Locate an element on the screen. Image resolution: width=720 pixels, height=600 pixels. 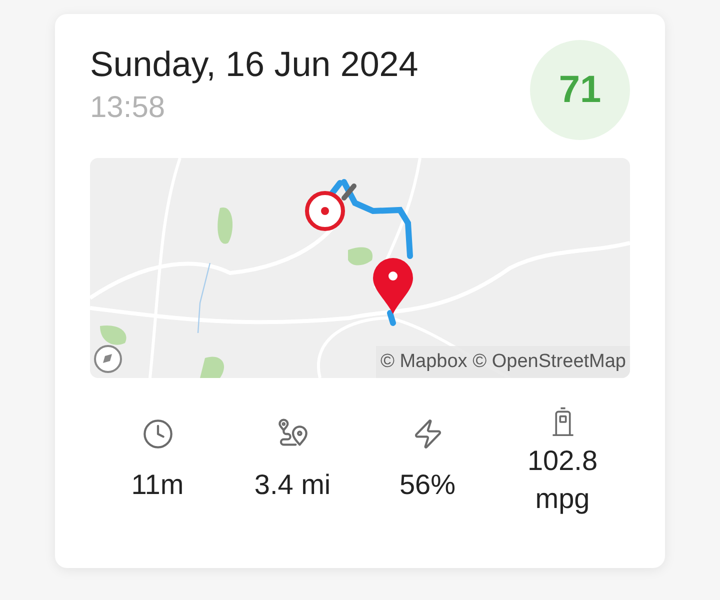
clock-icon is located at coordinates (158, 434).